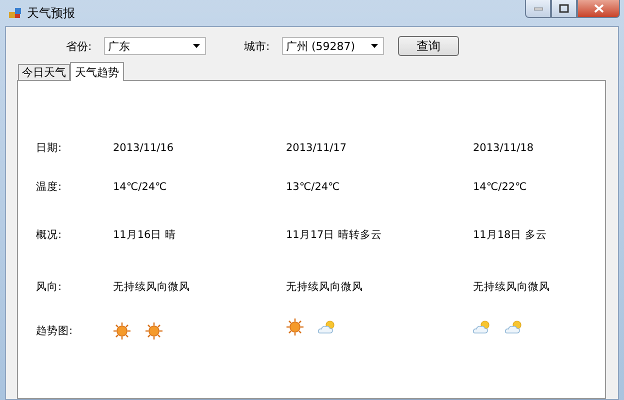  I want to click on row-label: 日期:, so click(49, 147).